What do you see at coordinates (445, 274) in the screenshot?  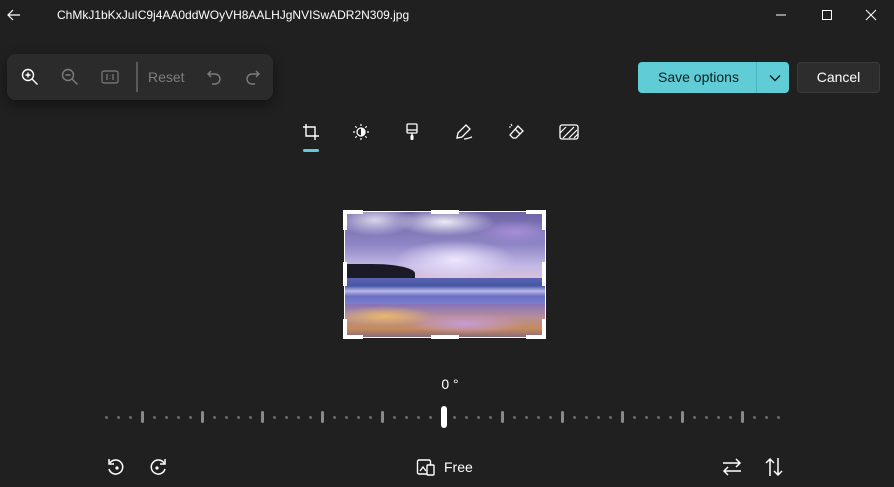 I see `crop-frame` at bounding box center [445, 274].